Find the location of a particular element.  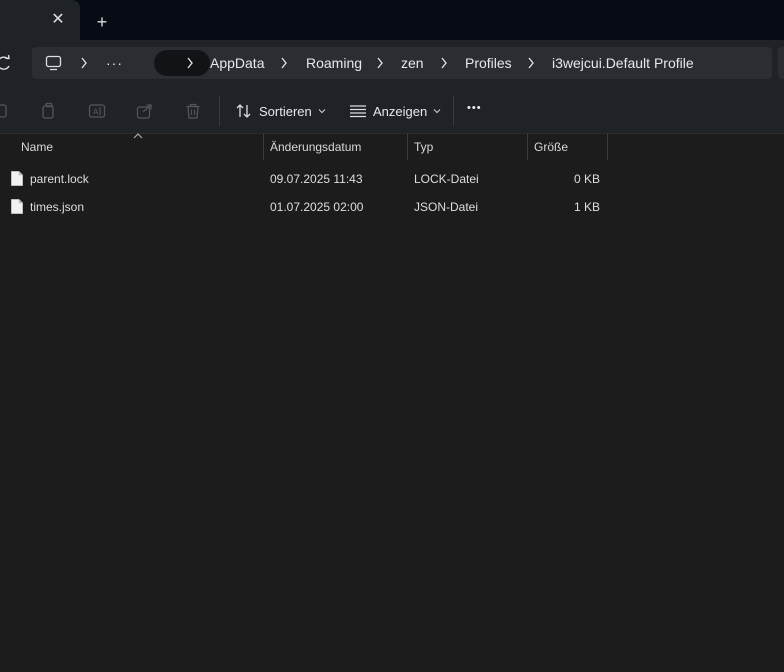

file-size: 1 KB is located at coordinates (586, 207).